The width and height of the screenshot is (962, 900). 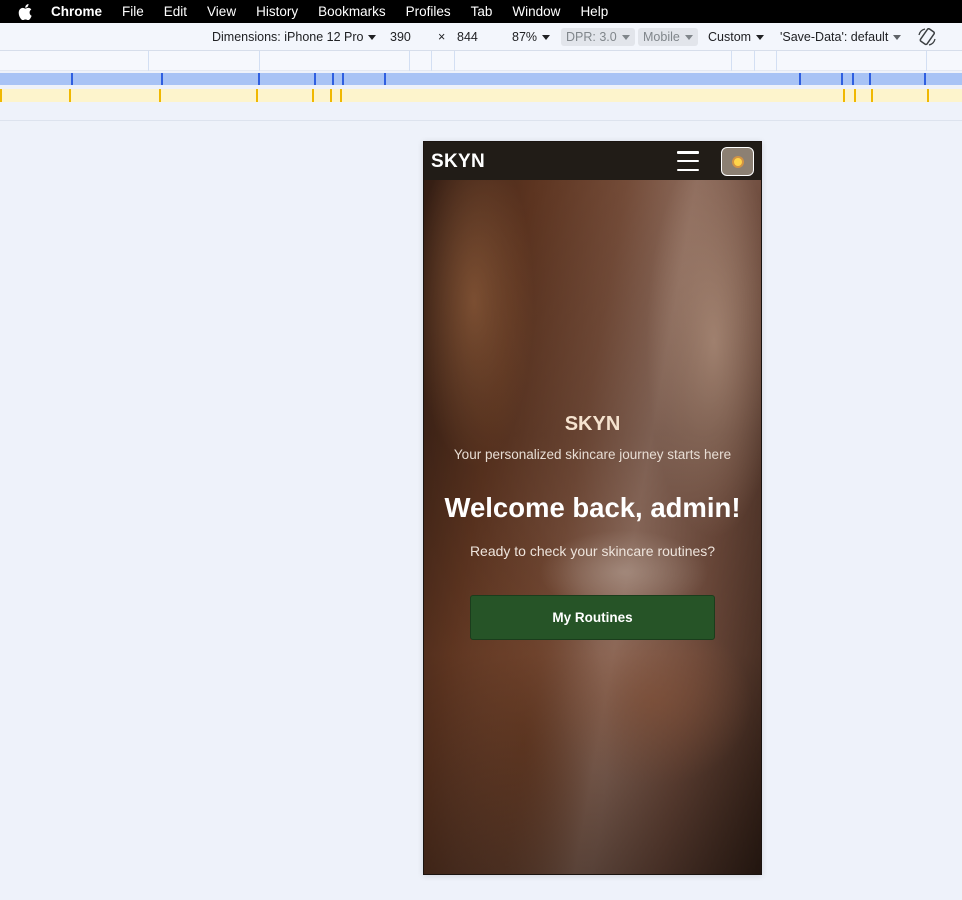 I want to click on device-ruler, so click(x=481, y=61).